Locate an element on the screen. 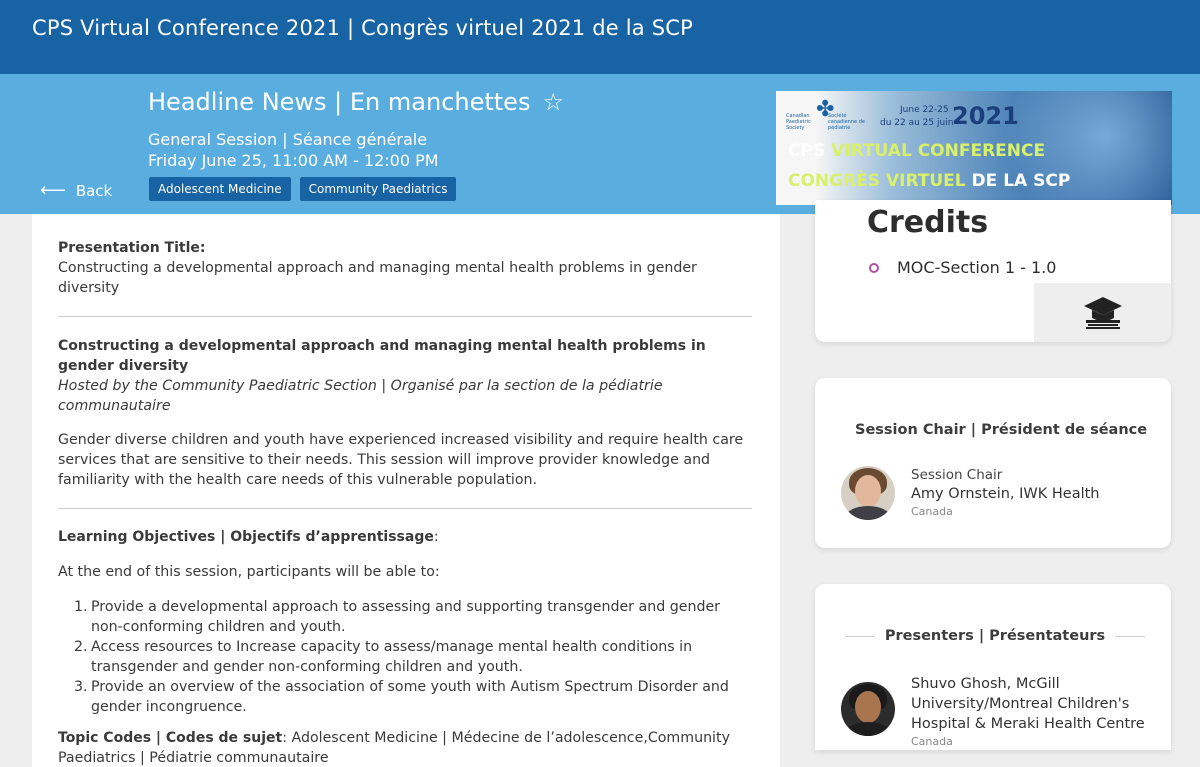 The height and width of the screenshot is (767, 1200). session-title: Headline News | En manchettes is located at coordinates (339, 102).